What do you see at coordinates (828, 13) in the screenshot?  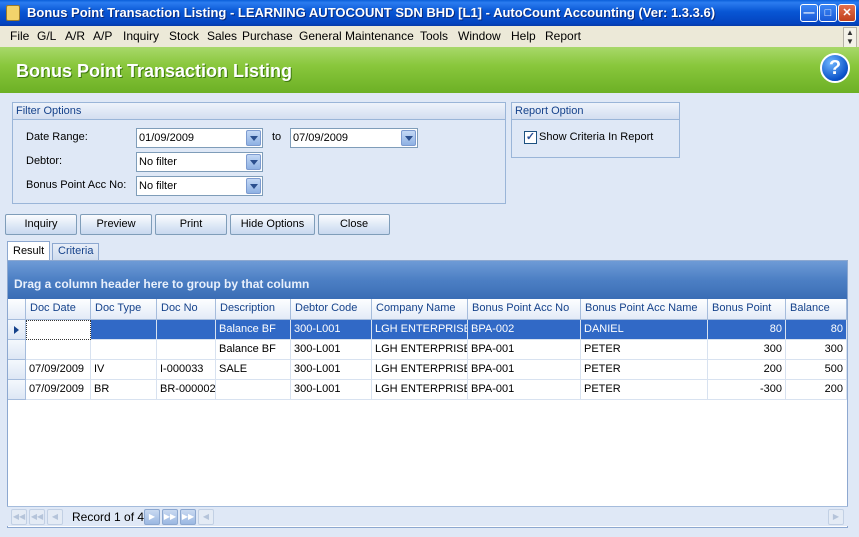 I see `maximize-button: □` at bounding box center [828, 13].